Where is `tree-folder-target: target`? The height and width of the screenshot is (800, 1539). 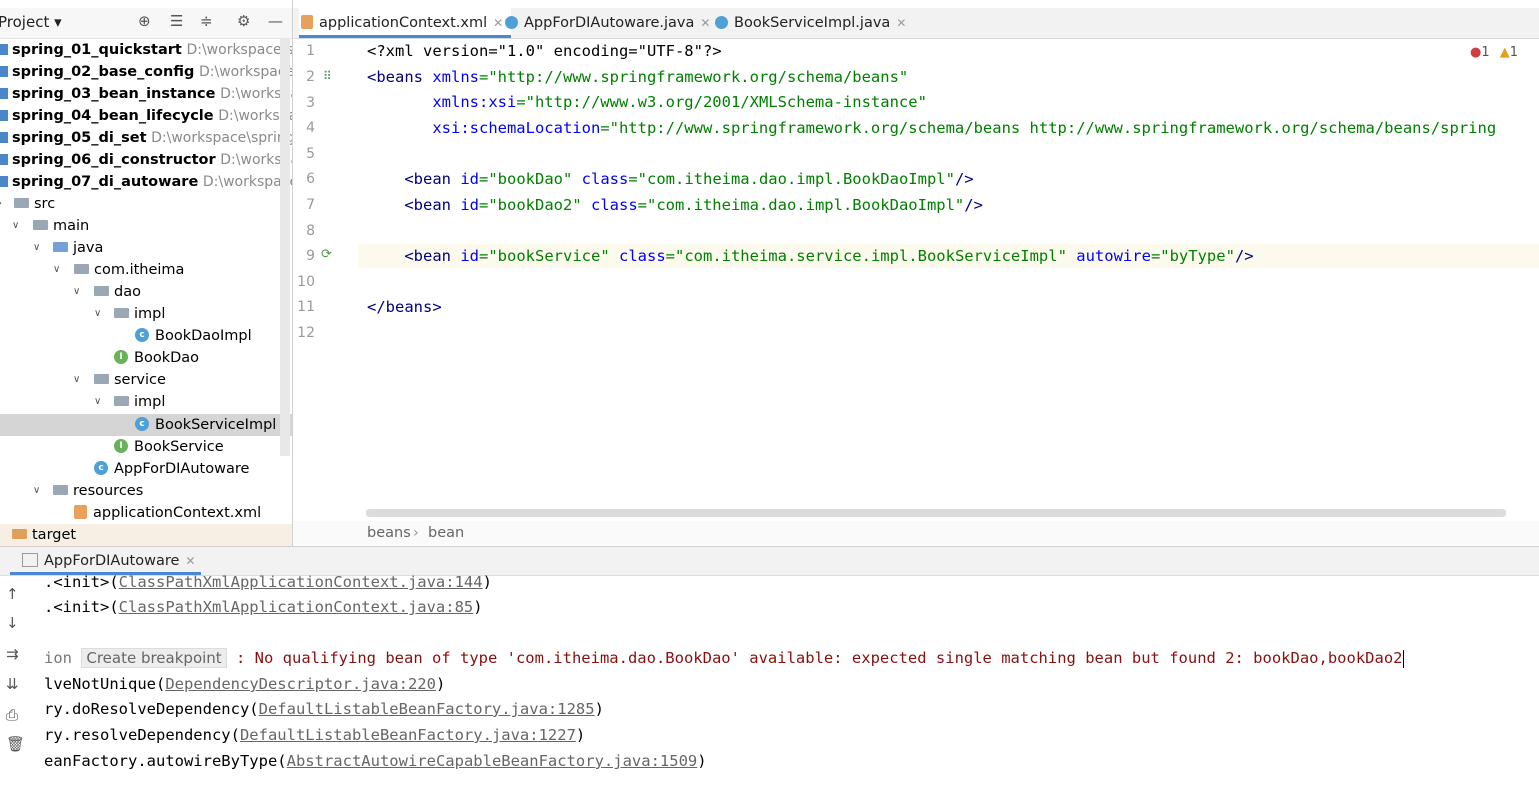
tree-folder-target: target is located at coordinates (146, 535).